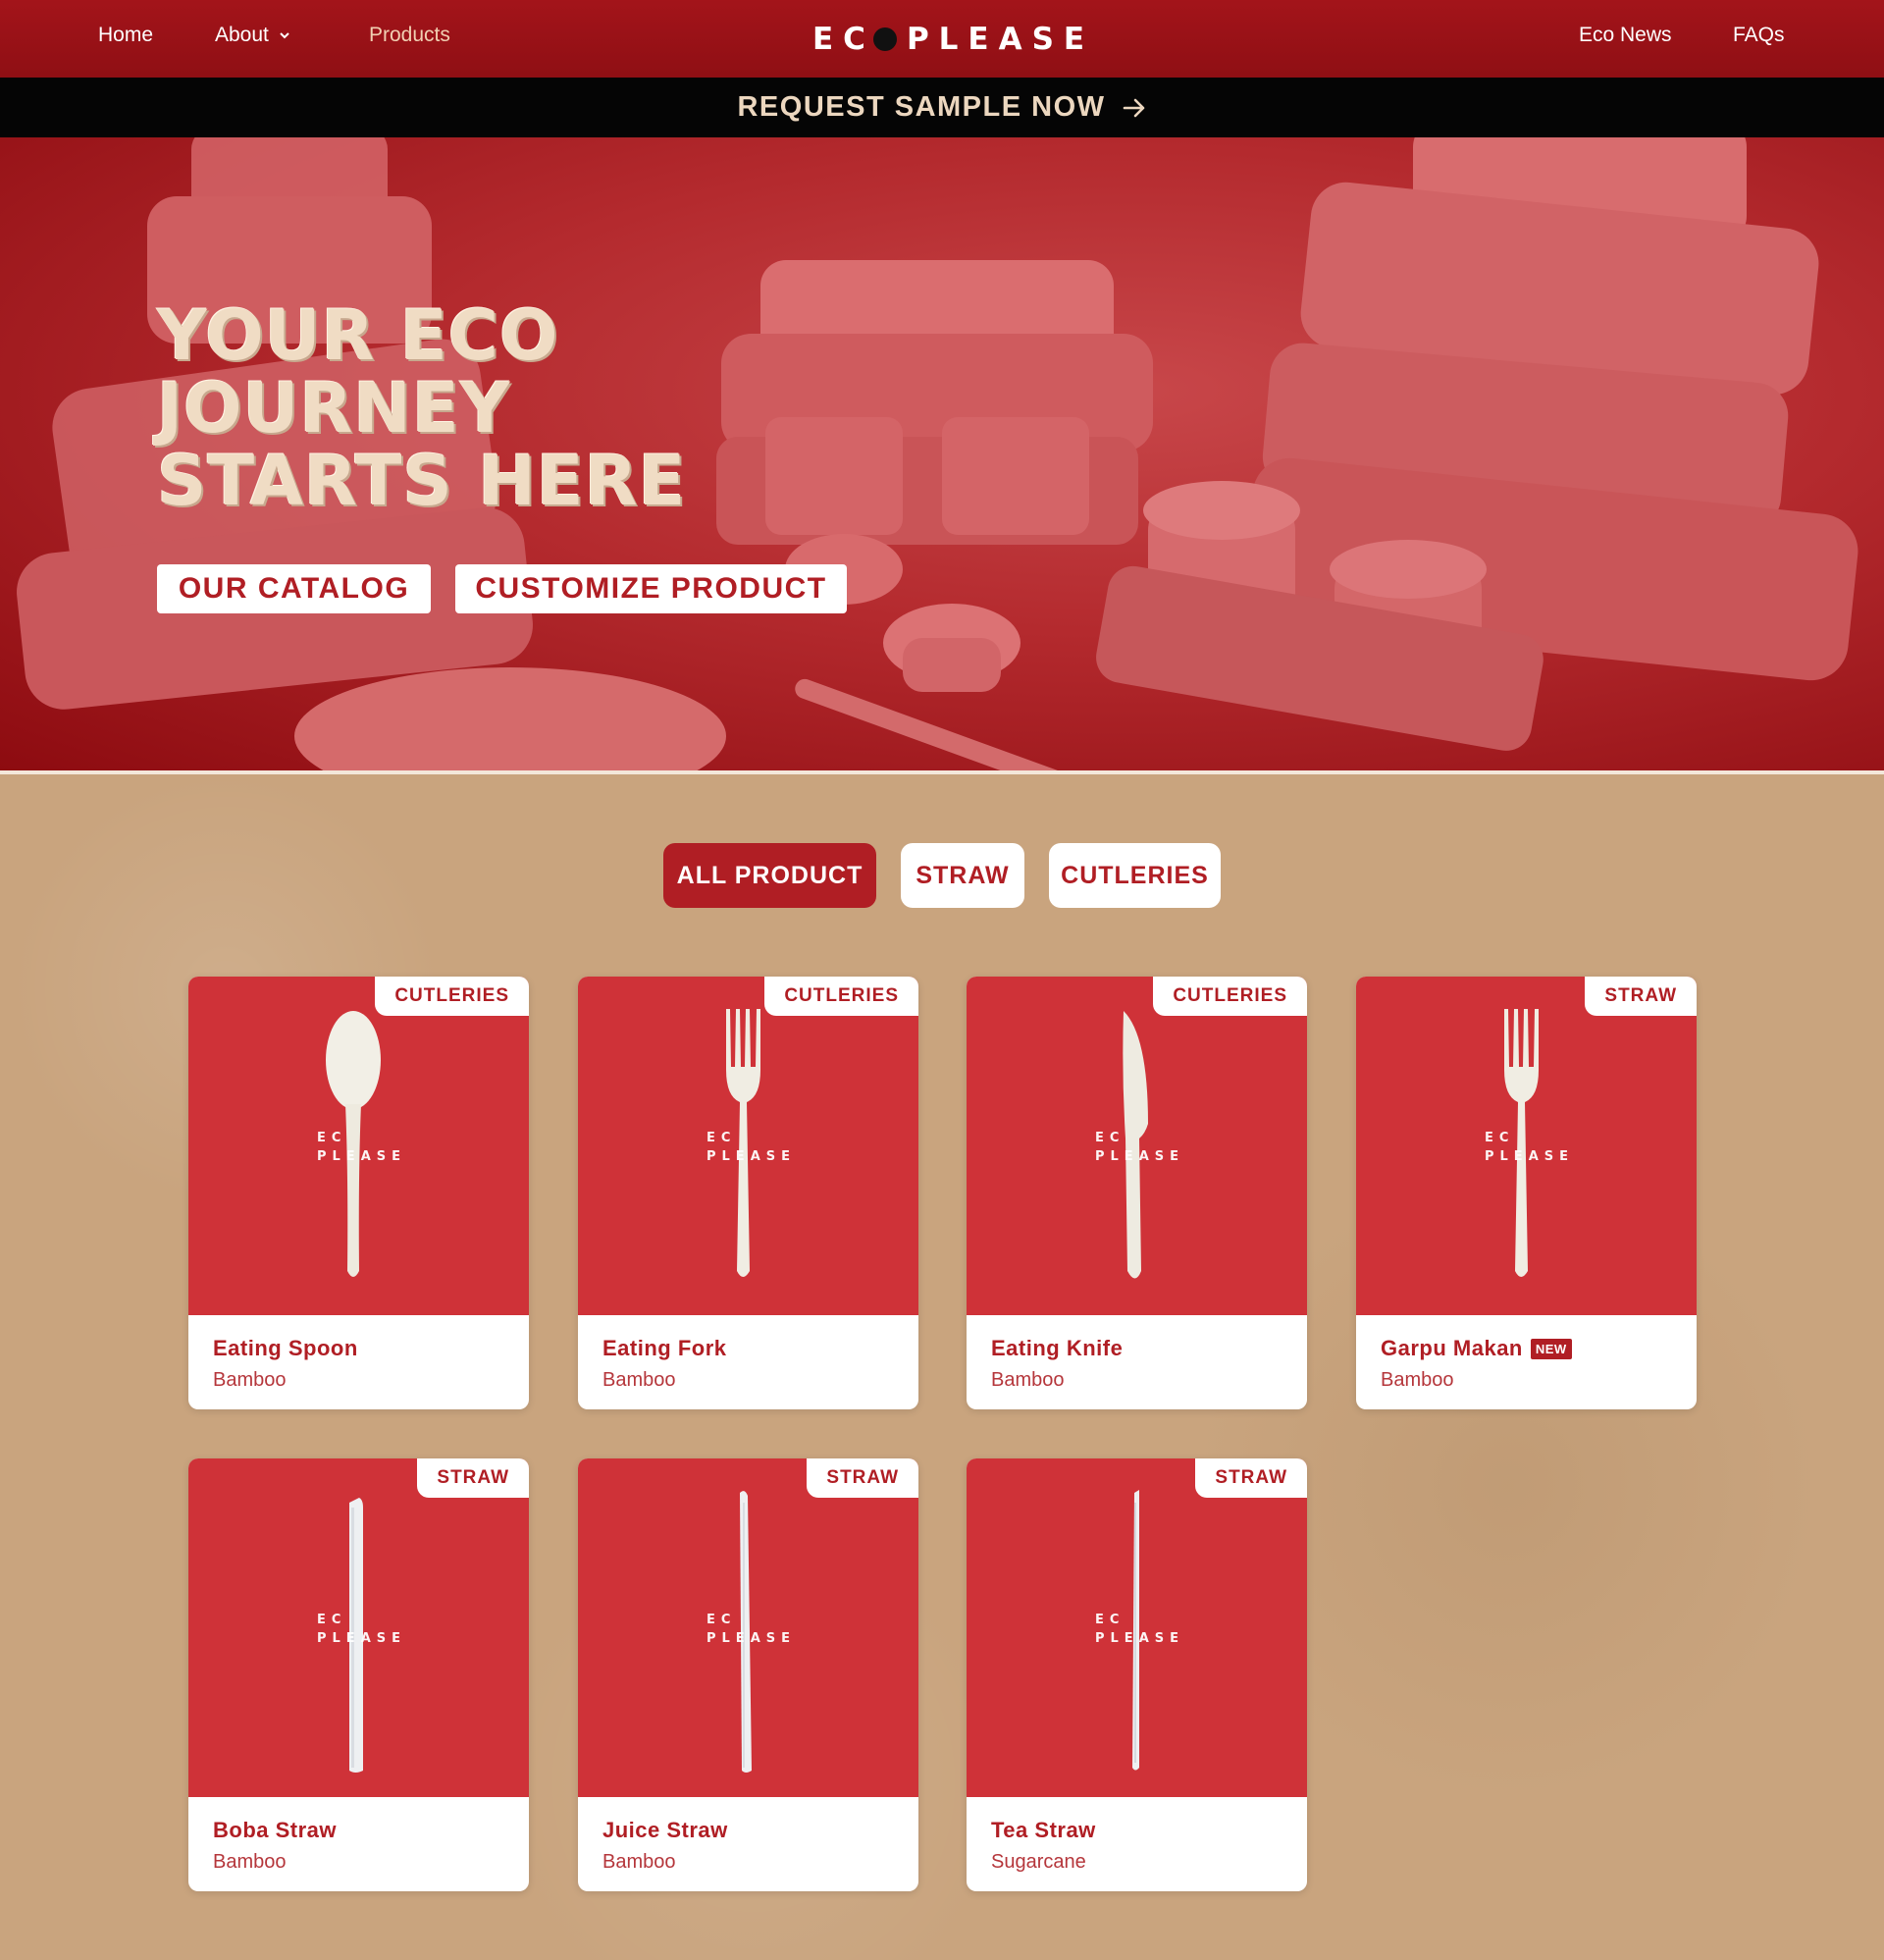 The height and width of the screenshot is (1960, 1884). I want to click on filter-straw-button: STRAW, so click(962, 875).